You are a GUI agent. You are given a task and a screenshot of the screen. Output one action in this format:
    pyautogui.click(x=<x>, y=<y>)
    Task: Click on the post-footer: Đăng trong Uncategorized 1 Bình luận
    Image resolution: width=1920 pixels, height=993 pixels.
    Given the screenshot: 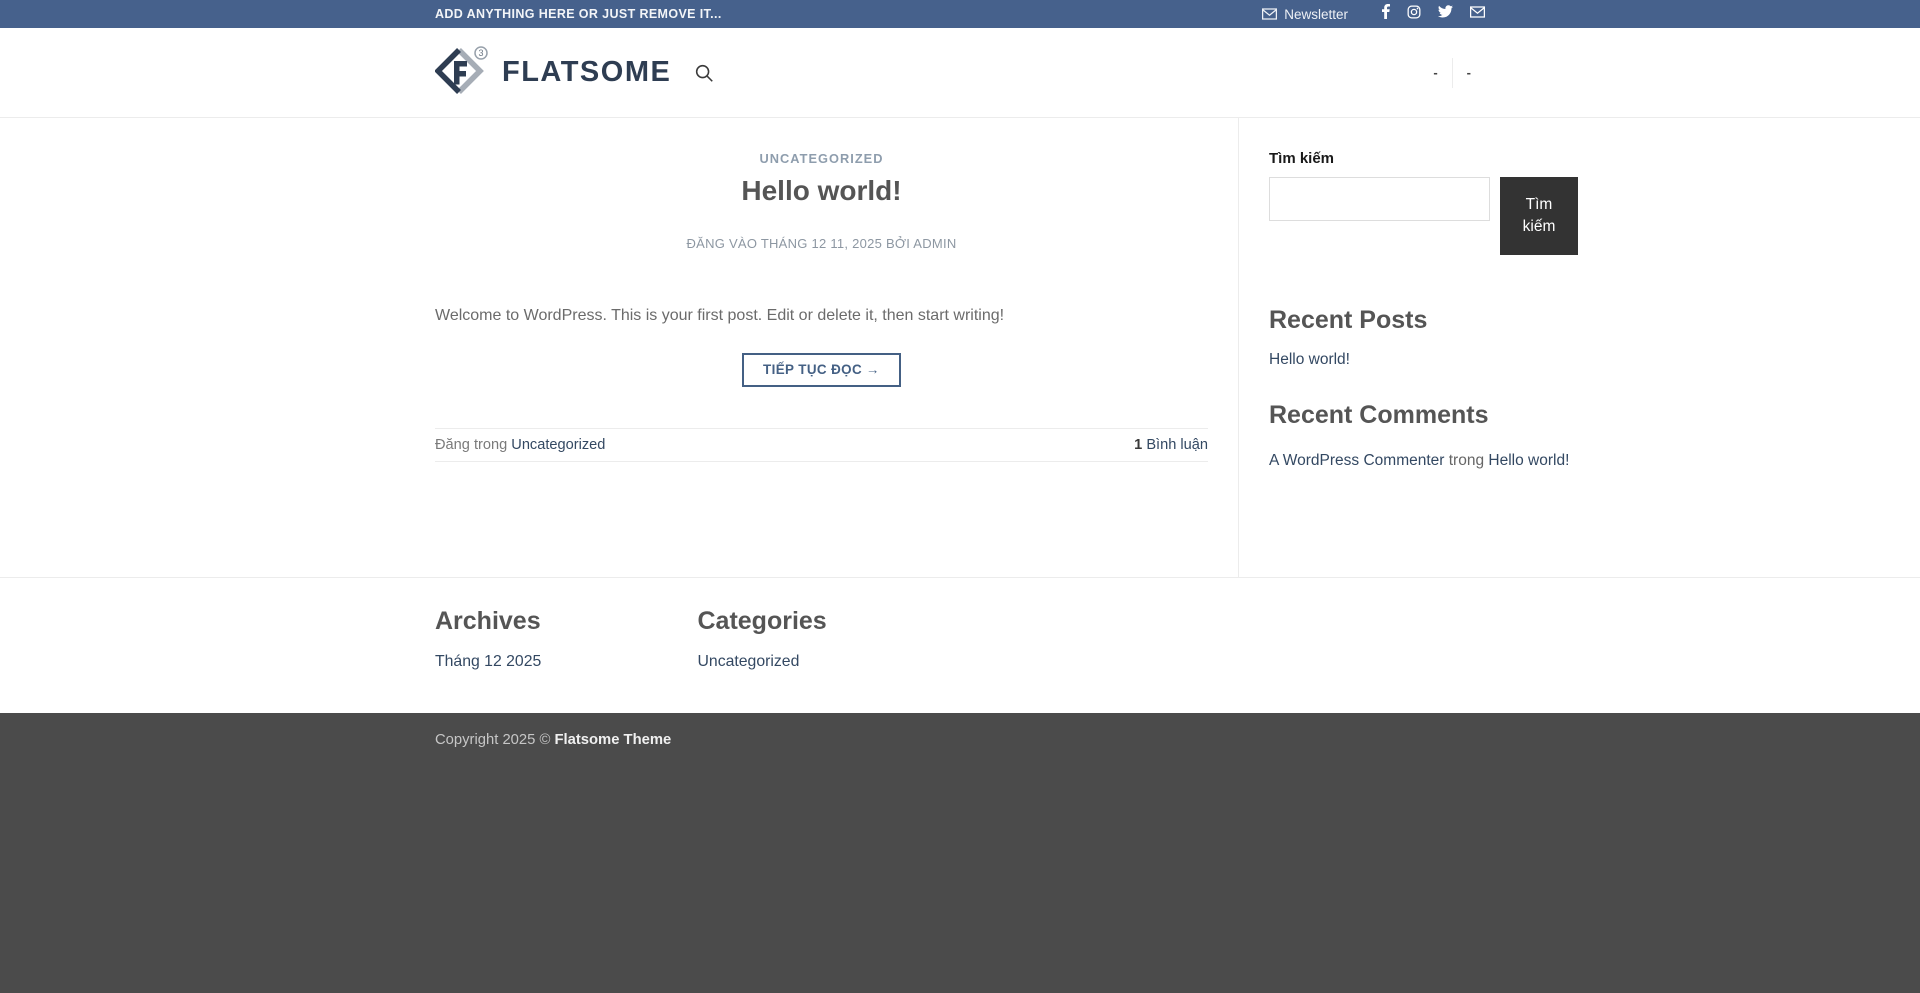 What is the action you would take?
    pyautogui.click(x=821, y=445)
    